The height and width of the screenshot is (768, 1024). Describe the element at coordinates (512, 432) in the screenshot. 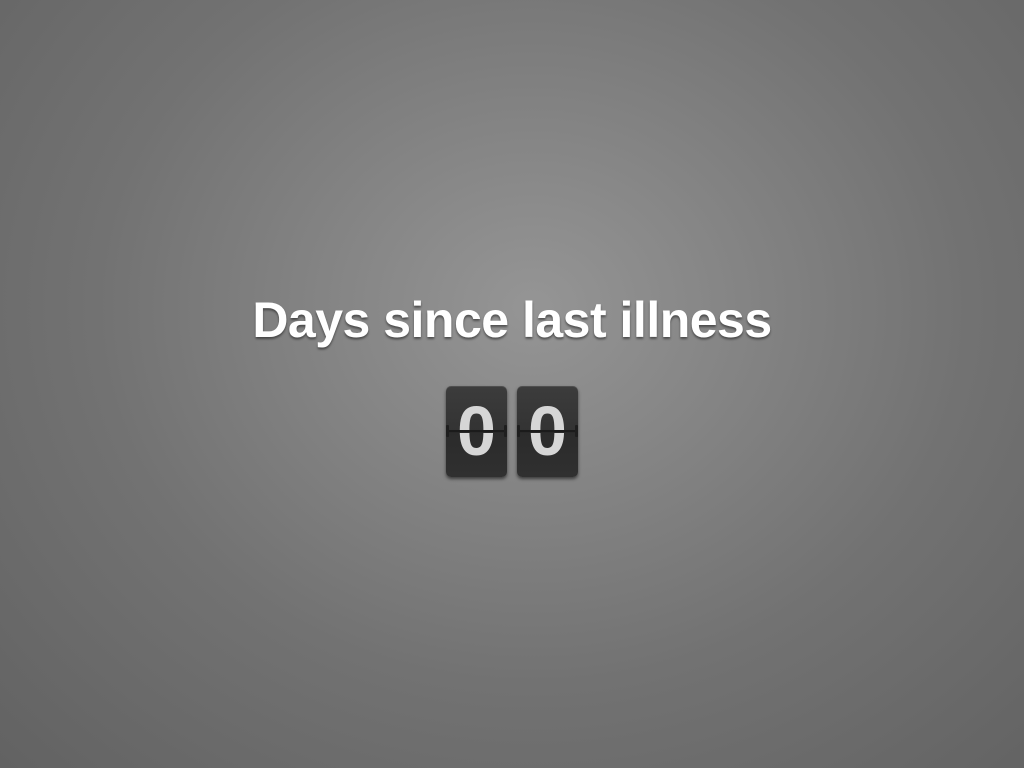

I see `flip-counter: 0 0` at that location.